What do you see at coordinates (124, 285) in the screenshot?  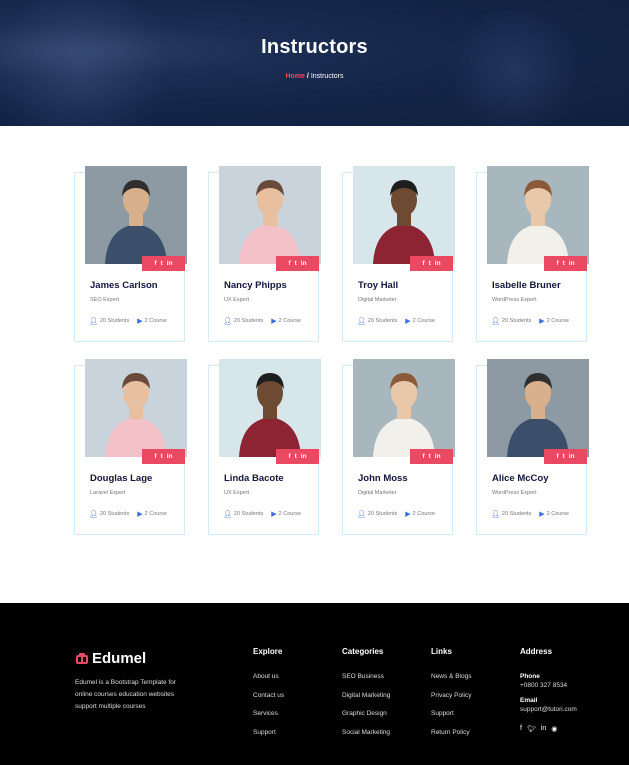 I see `instructor-name: James Carlson` at bounding box center [124, 285].